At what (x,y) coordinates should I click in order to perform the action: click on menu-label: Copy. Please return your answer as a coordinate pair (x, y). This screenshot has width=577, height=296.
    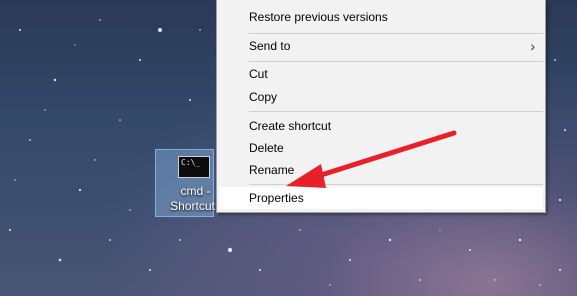
    Looking at the image, I should click on (263, 97).